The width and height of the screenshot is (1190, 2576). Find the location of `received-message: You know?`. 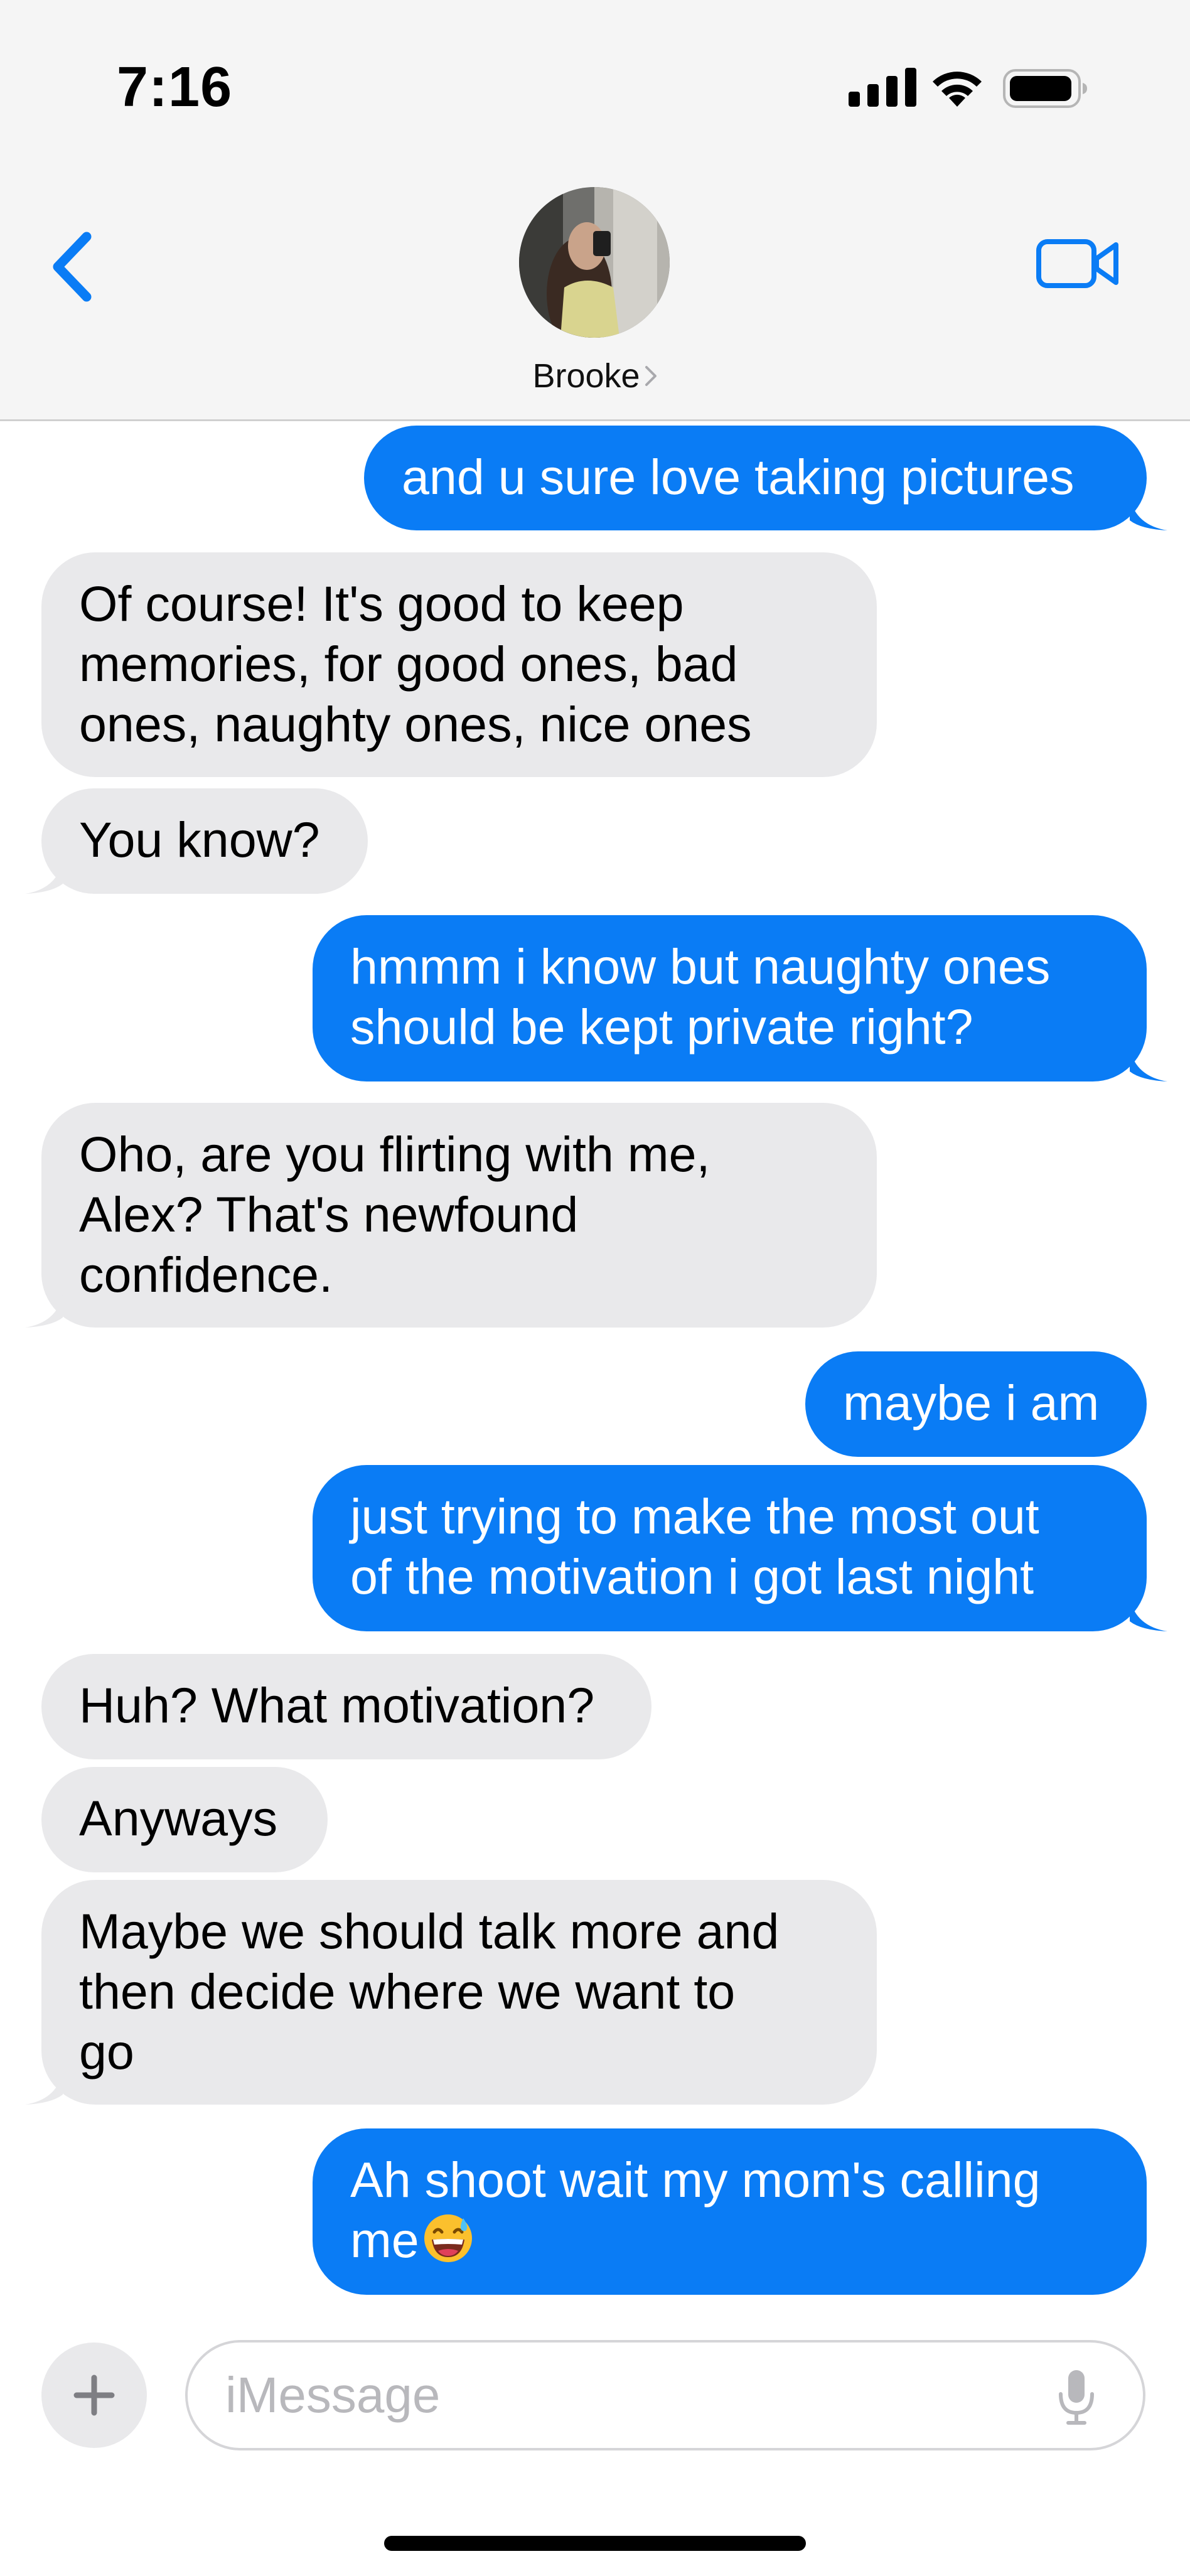

received-message: You know? is located at coordinates (204, 841).